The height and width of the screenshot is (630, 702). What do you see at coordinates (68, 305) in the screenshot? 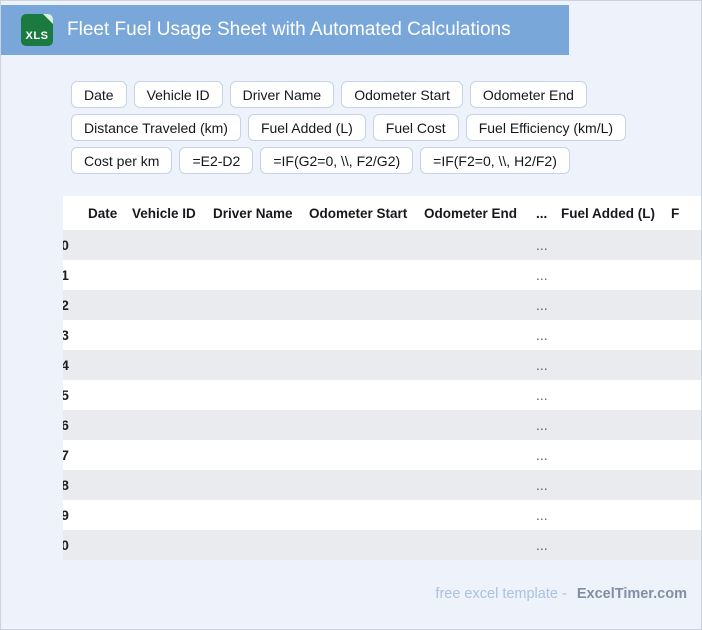
I see `row-clipped-value: 2` at bounding box center [68, 305].